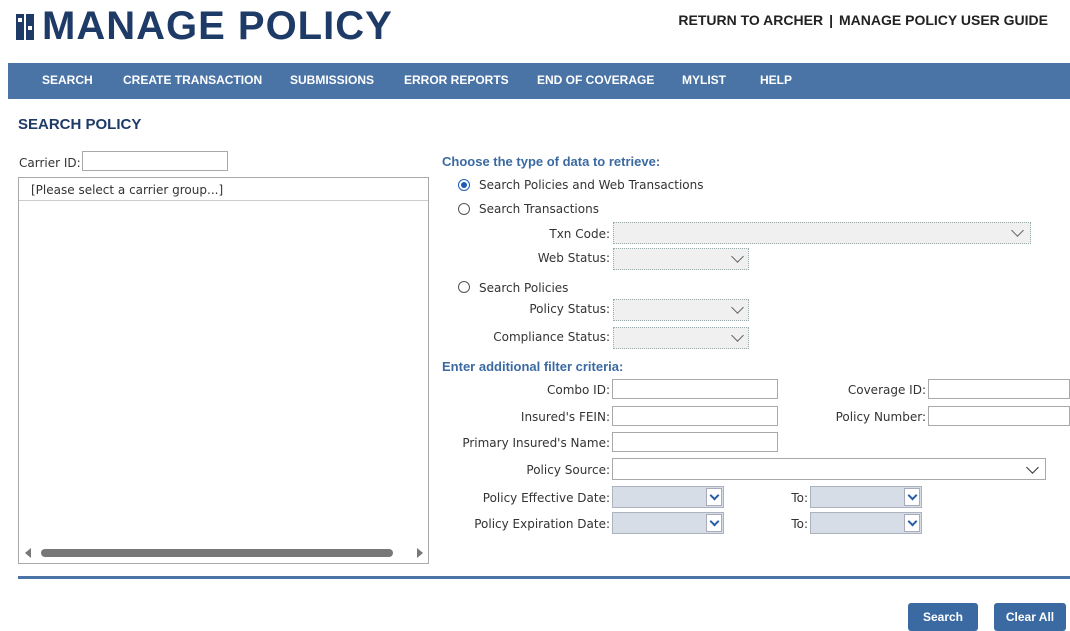 The image size is (1070, 631). I want to click on web-status-select, so click(681, 259).